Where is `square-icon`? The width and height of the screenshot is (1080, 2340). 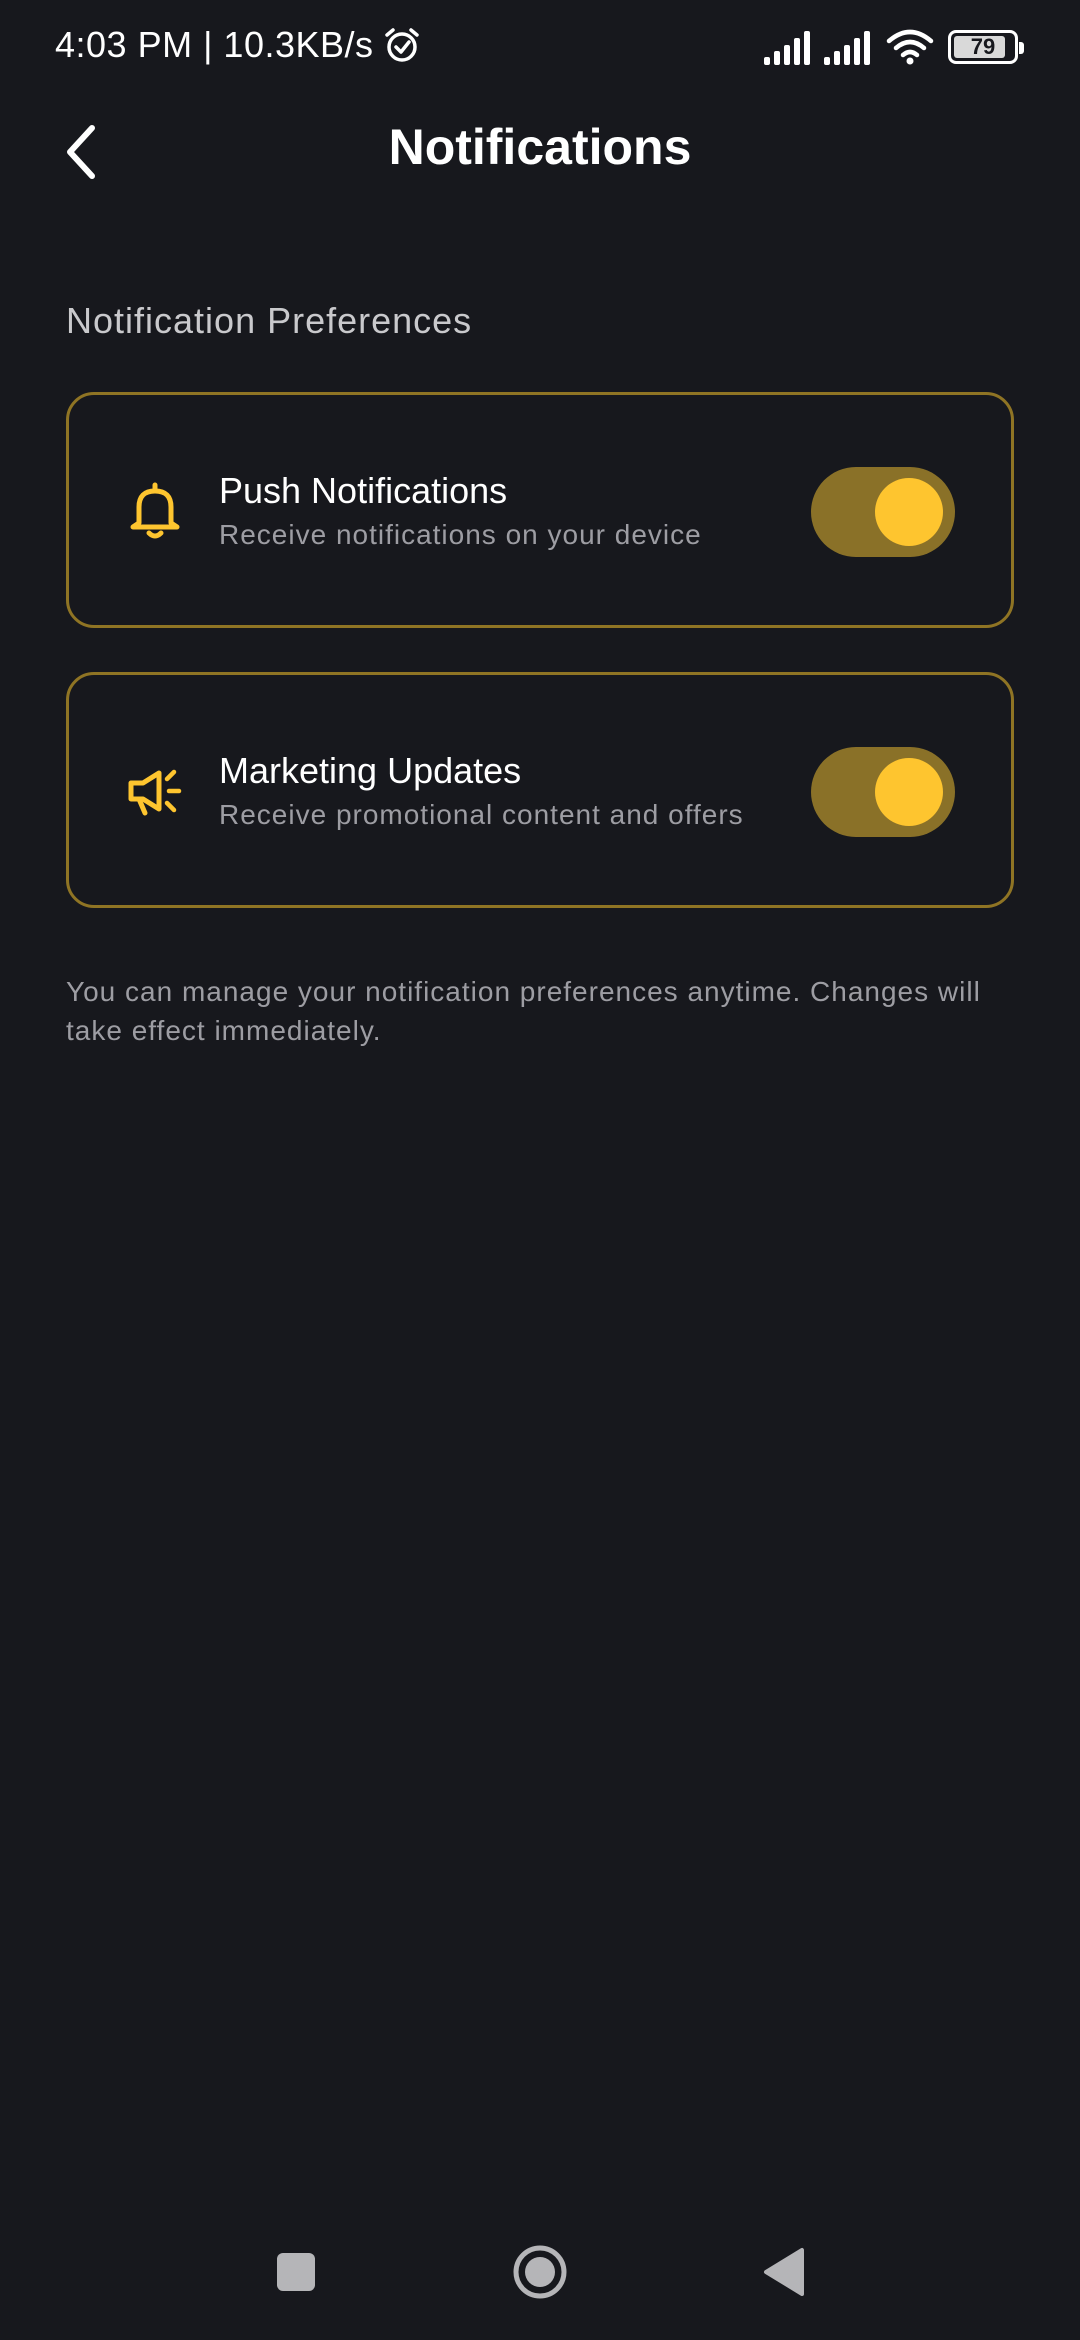 square-icon is located at coordinates (296, 2272).